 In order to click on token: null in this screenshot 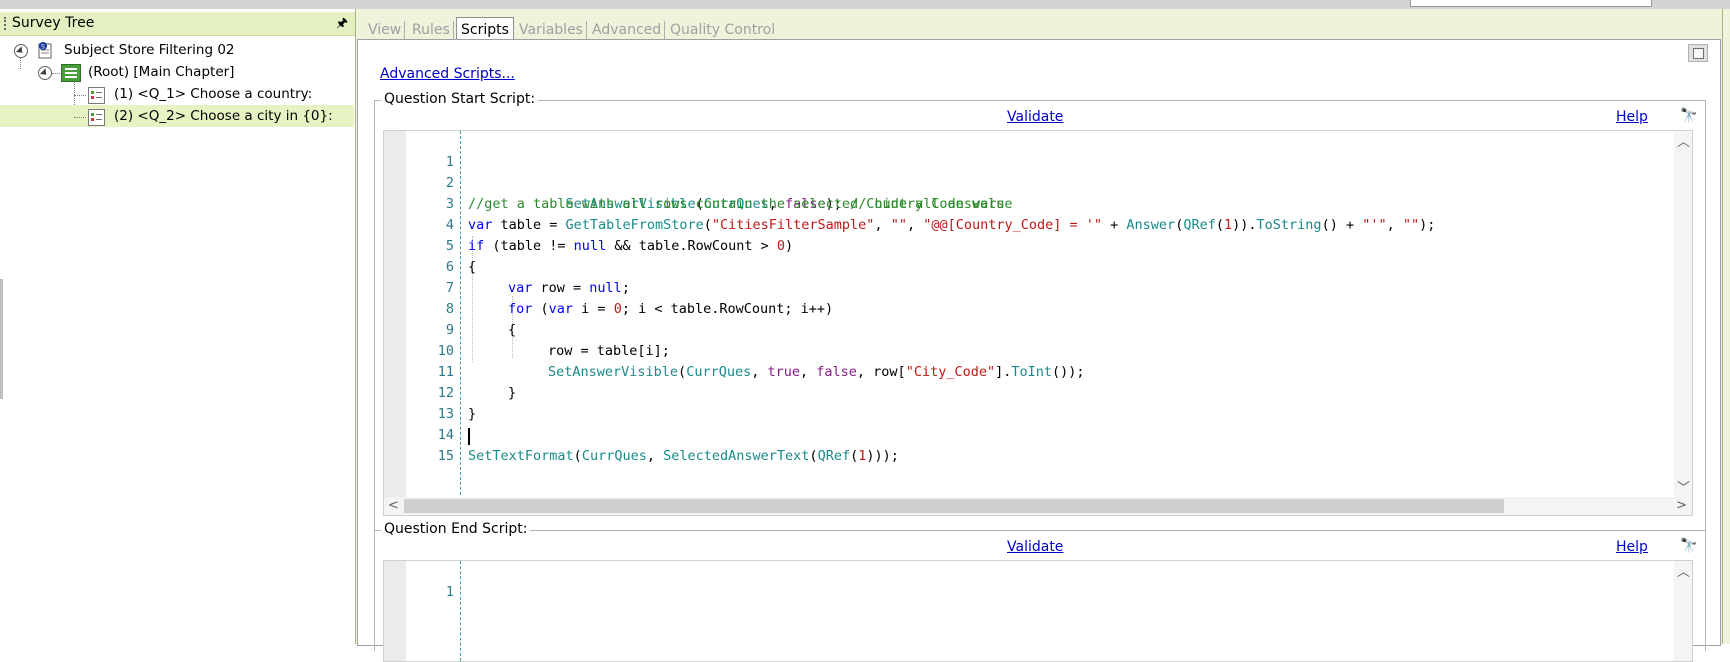, I will do `click(605, 288)`.